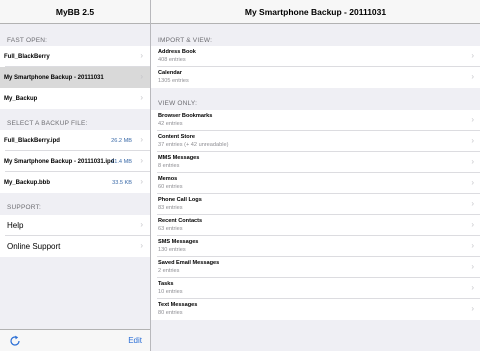 Image resolution: width=480 pixels, height=351 pixels. I want to click on item-title: Calendar, so click(170, 73).